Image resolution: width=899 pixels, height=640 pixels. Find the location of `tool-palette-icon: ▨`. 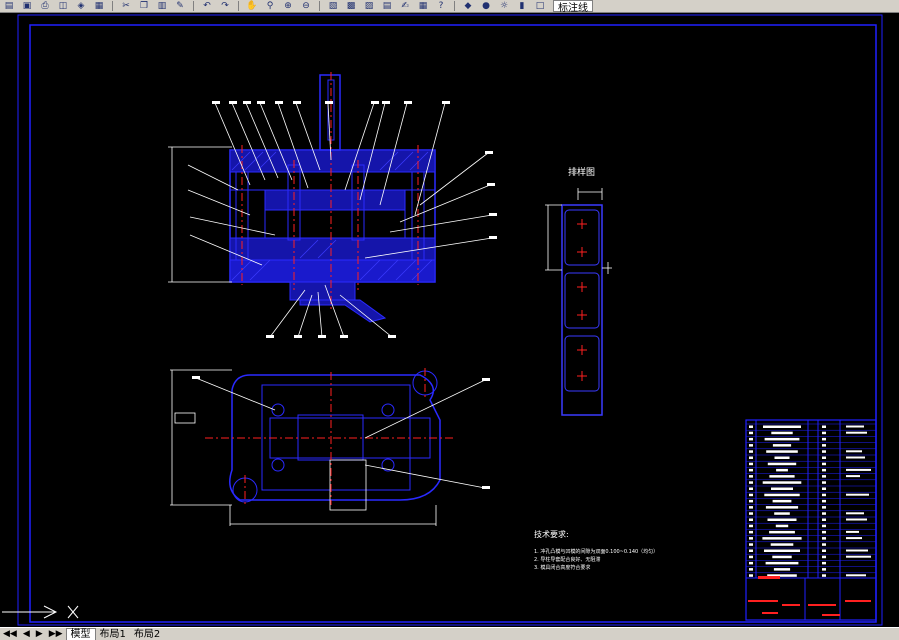

tool-palette-icon: ▨ is located at coordinates (369, 6).